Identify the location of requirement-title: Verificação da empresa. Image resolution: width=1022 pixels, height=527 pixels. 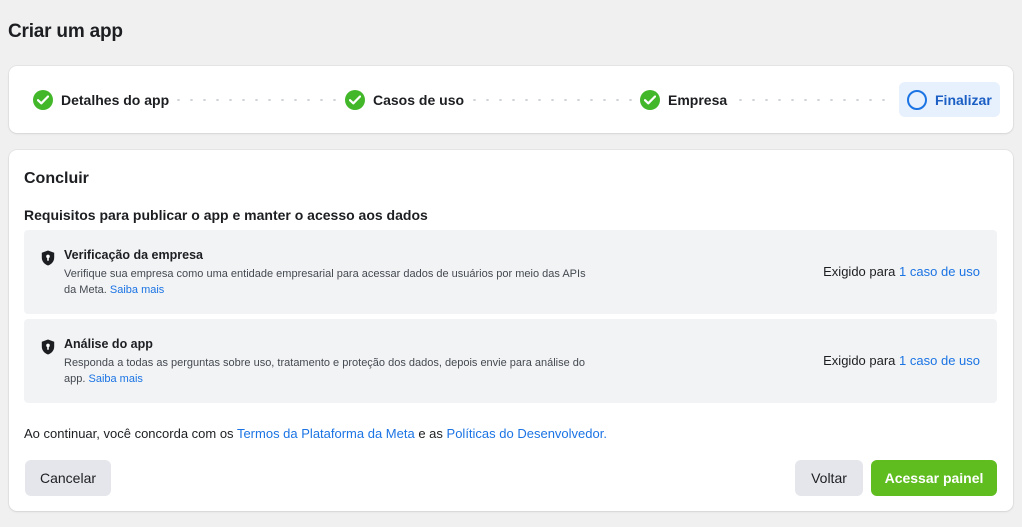
(133, 255).